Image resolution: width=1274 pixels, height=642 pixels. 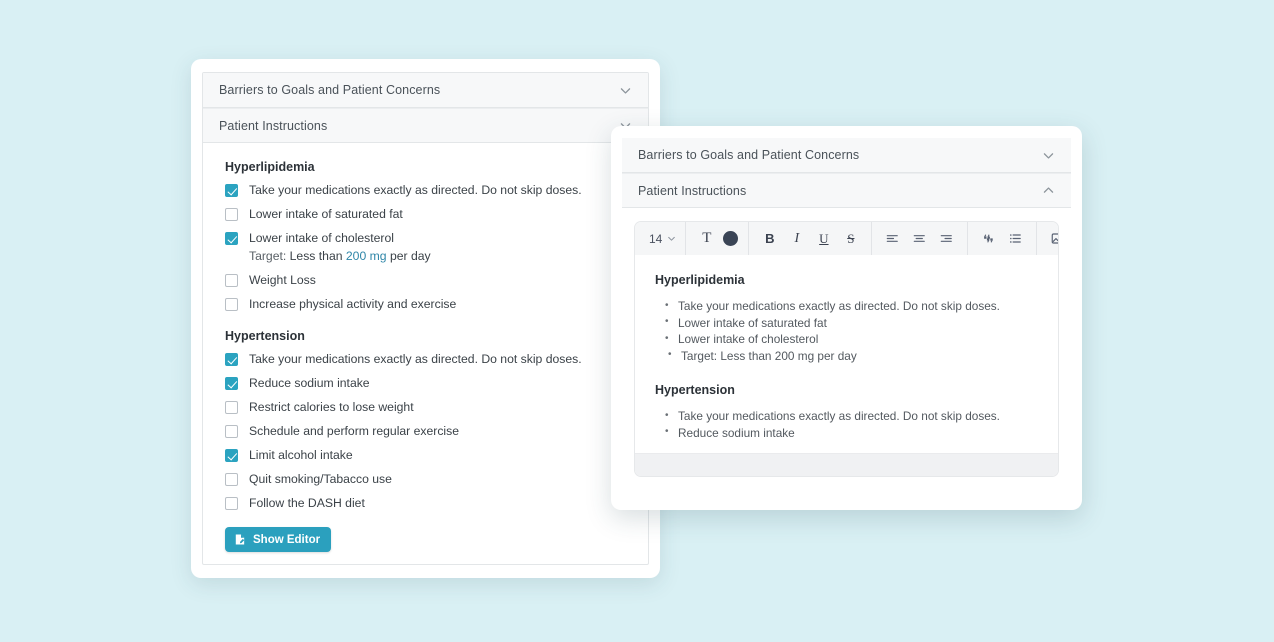 I want to click on text-color-swatch, so click(x=731, y=238).